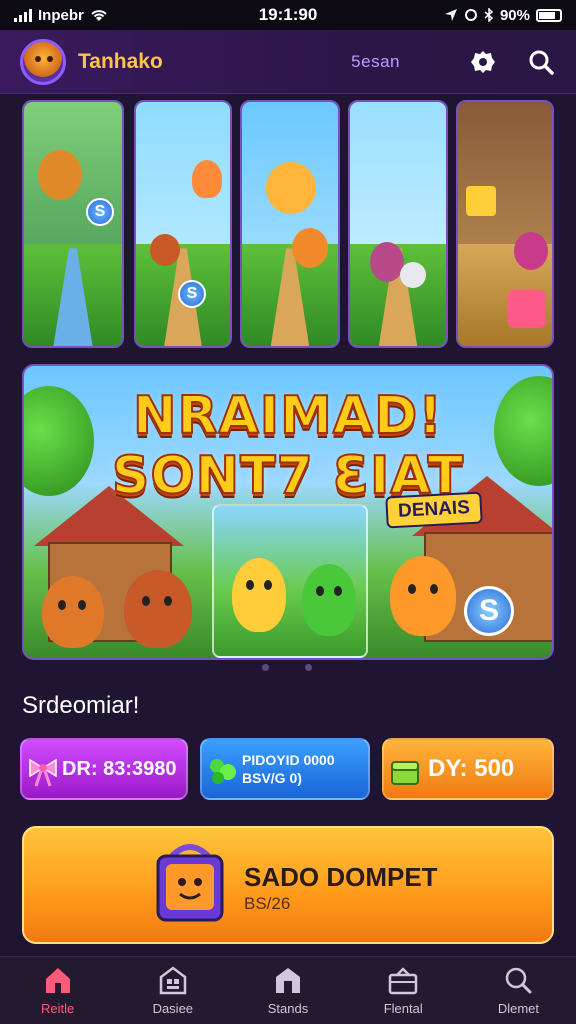 This screenshot has height=1024, width=576. I want to click on season-link: 5esan, so click(375, 62).